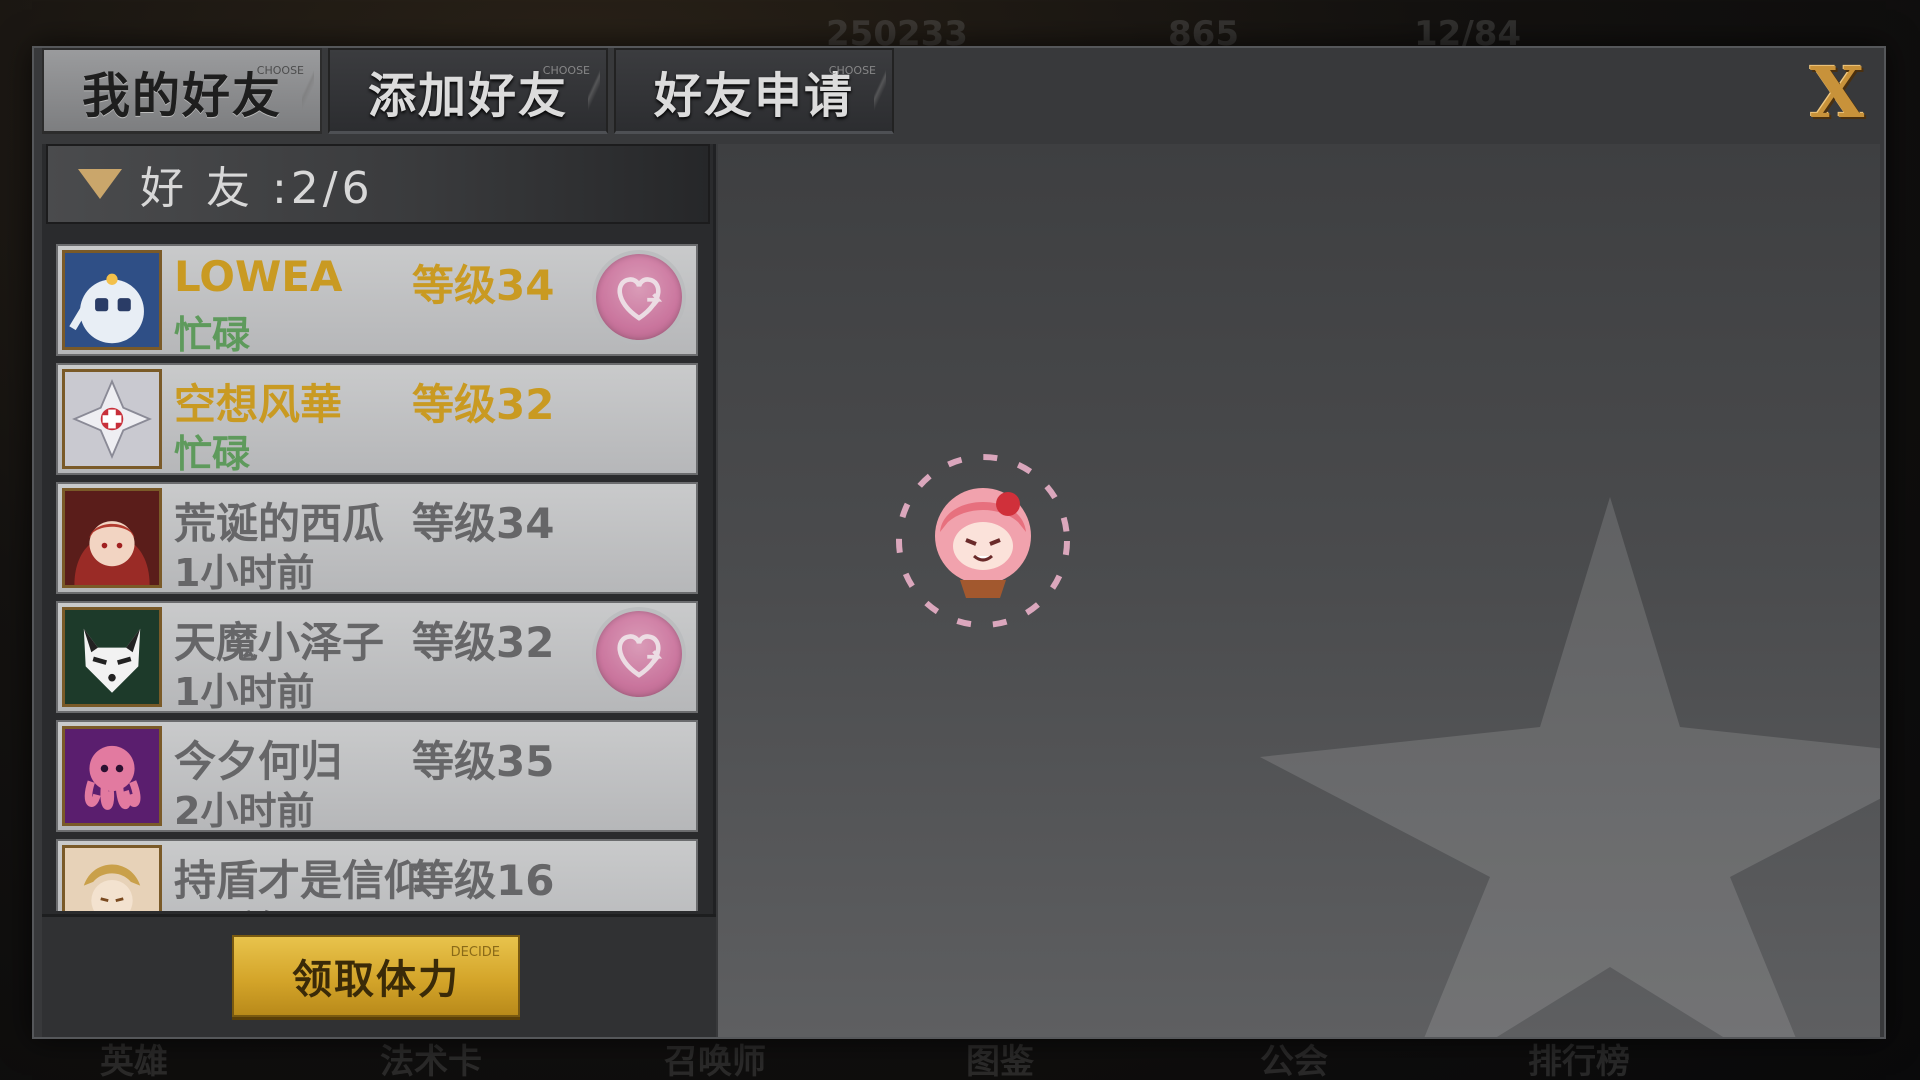 This screenshot has width=1920, height=1080. What do you see at coordinates (244, 811) in the screenshot?
I see `friend-status: 2小时前` at bounding box center [244, 811].